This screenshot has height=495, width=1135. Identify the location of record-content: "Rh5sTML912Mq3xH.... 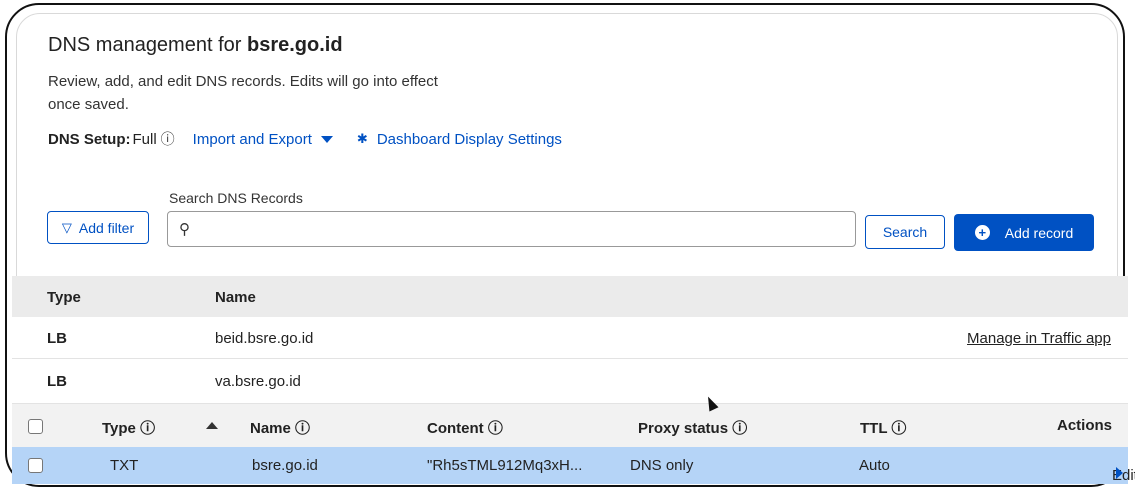
(505, 465).